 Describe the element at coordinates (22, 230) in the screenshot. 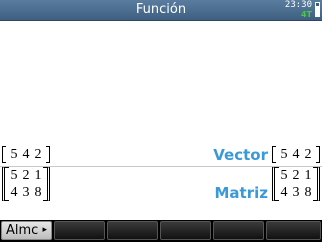

I see `softkey-label: Almc` at that location.